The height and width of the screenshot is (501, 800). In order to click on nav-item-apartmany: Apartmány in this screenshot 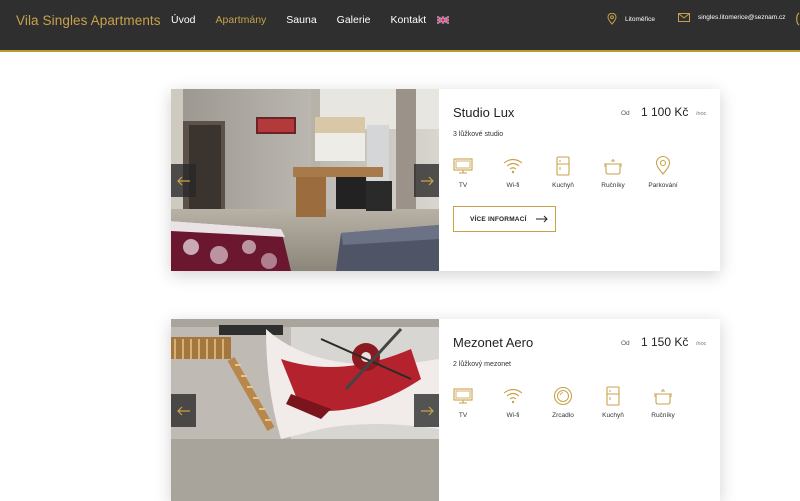, I will do `click(241, 20)`.